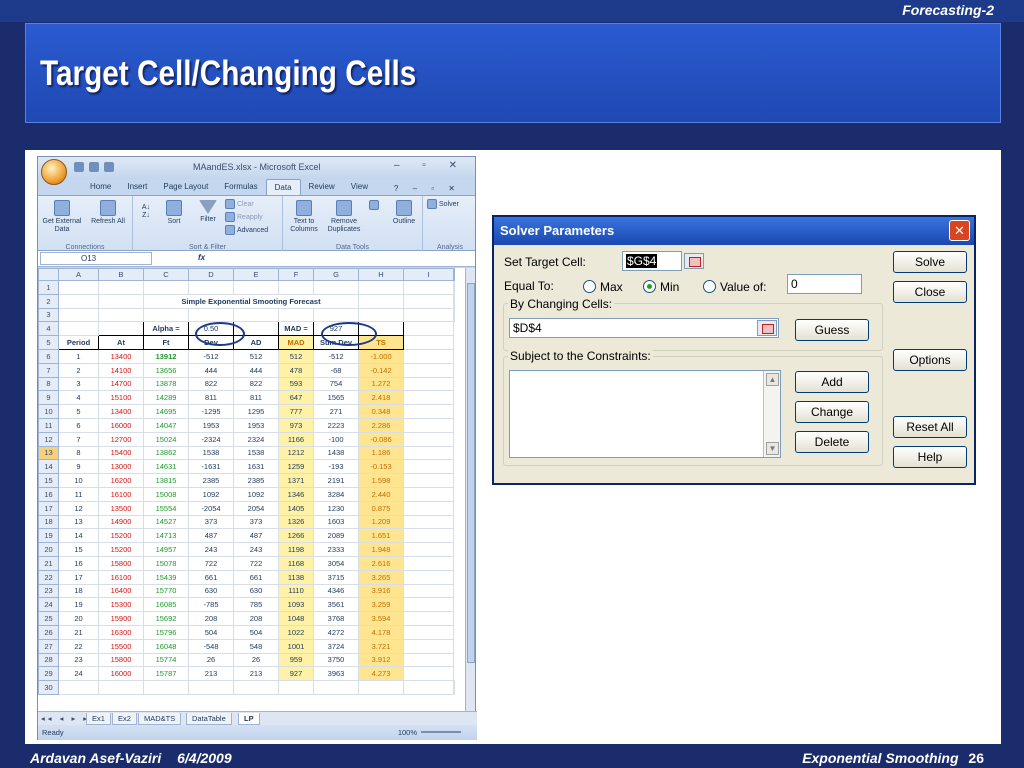 The height and width of the screenshot is (768, 1024). What do you see at coordinates (296, 494) in the screenshot?
I see `cell: 1346` at bounding box center [296, 494].